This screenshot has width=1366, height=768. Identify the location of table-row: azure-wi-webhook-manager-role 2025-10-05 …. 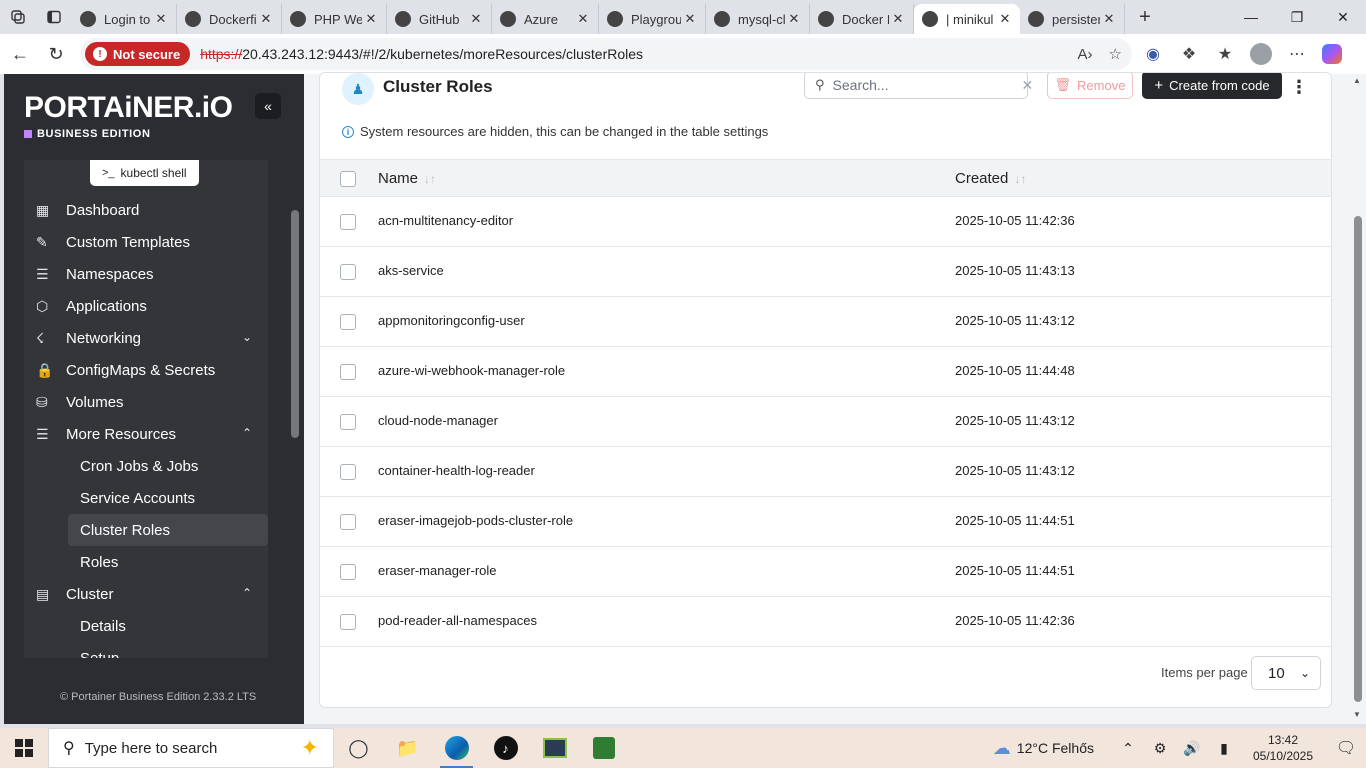
(825, 372).